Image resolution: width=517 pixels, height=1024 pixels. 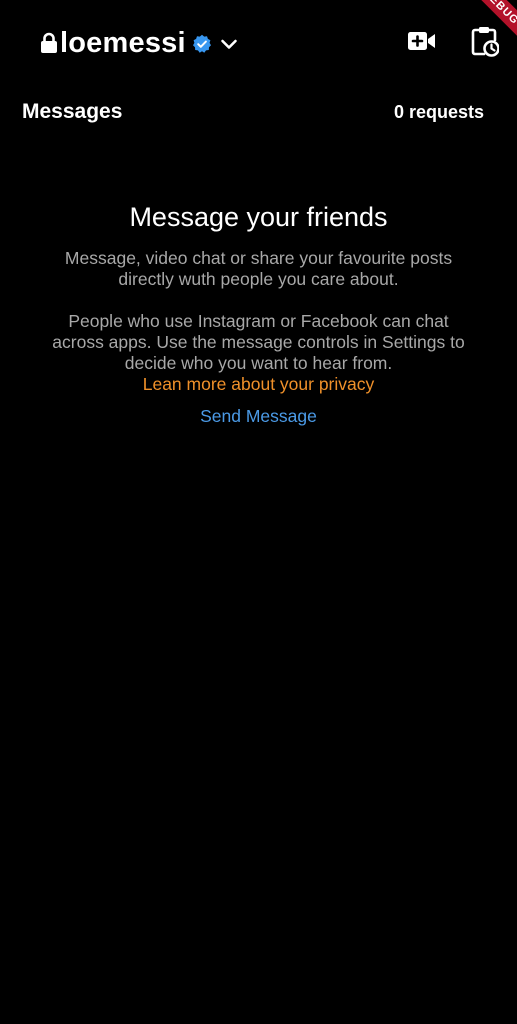 What do you see at coordinates (202, 44) in the screenshot?
I see `verified-badge-icon` at bounding box center [202, 44].